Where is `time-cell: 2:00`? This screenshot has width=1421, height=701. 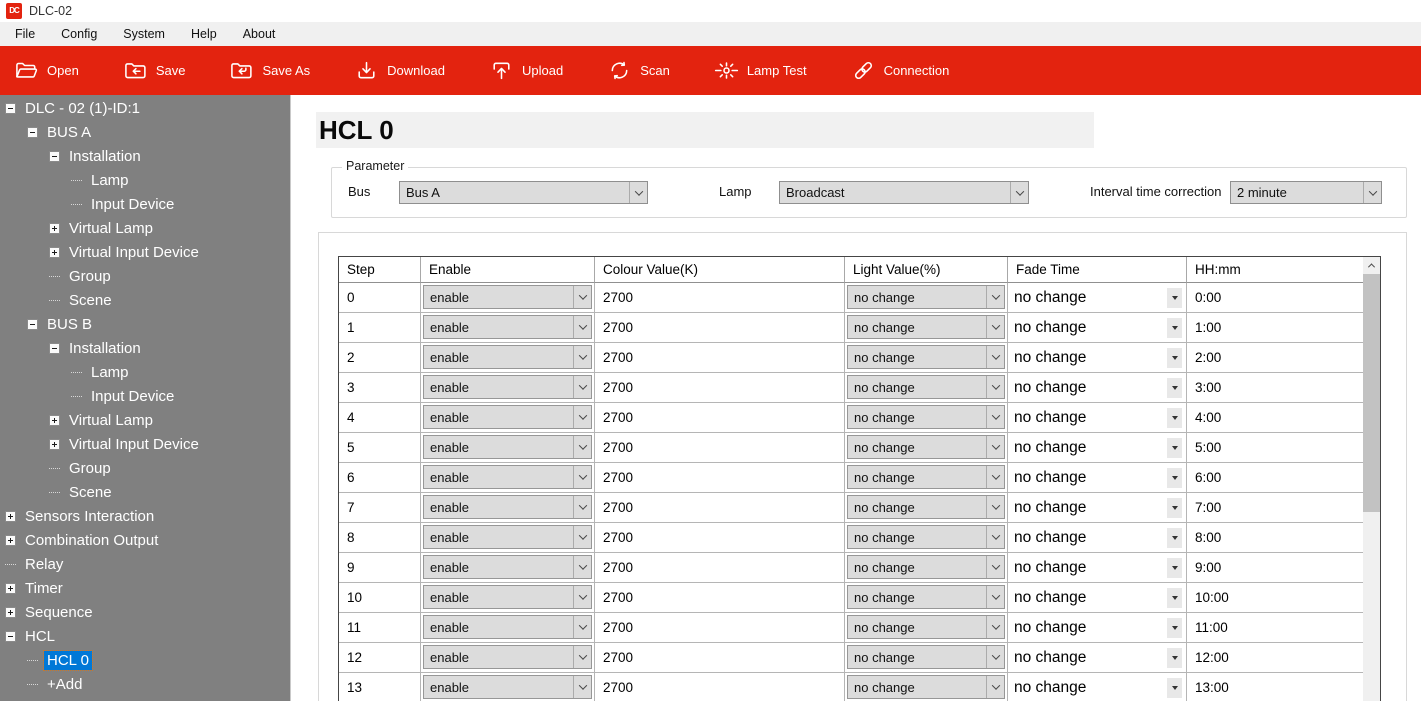
time-cell: 2:00 is located at coordinates (1276, 358).